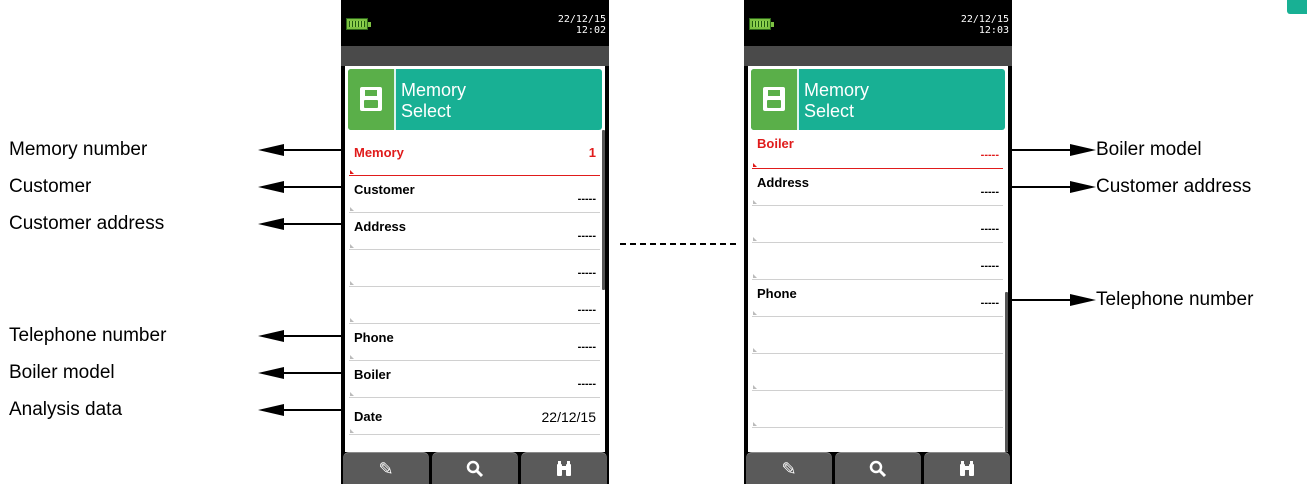 This screenshot has height=484, width=1307. What do you see at coordinates (474, 416) in the screenshot?
I see `row-date: Date 22/12/15` at bounding box center [474, 416].